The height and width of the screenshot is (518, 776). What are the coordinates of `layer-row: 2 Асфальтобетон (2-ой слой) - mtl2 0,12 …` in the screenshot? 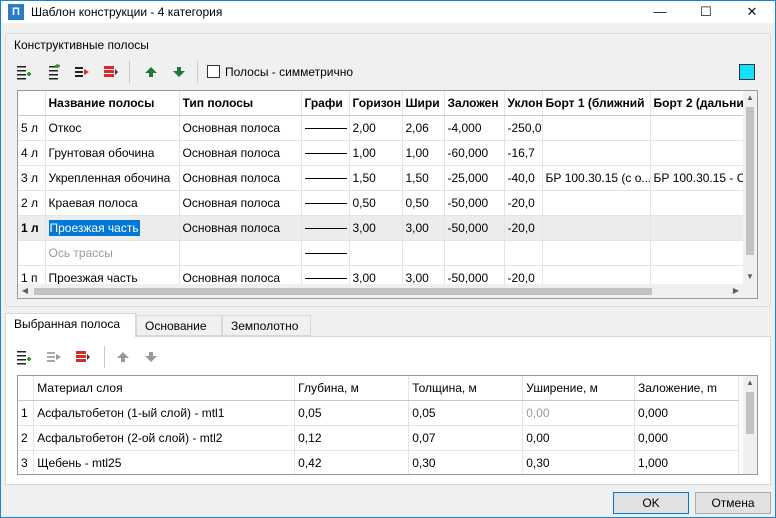 It's located at (378, 438).